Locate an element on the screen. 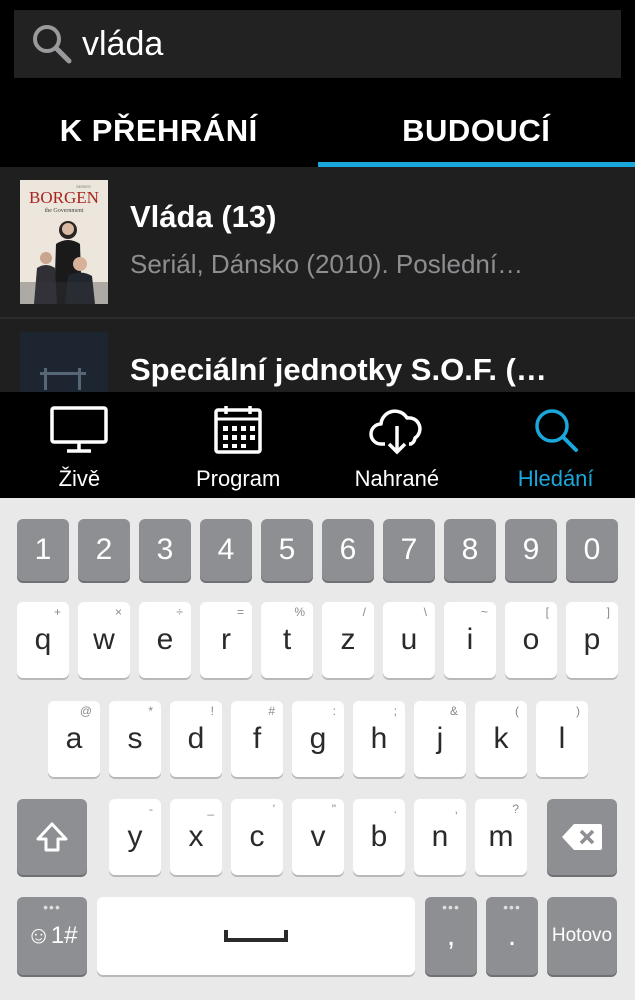 The height and width of the screenshot is (1000, 635). space-key is located at coordinates (256, 936).